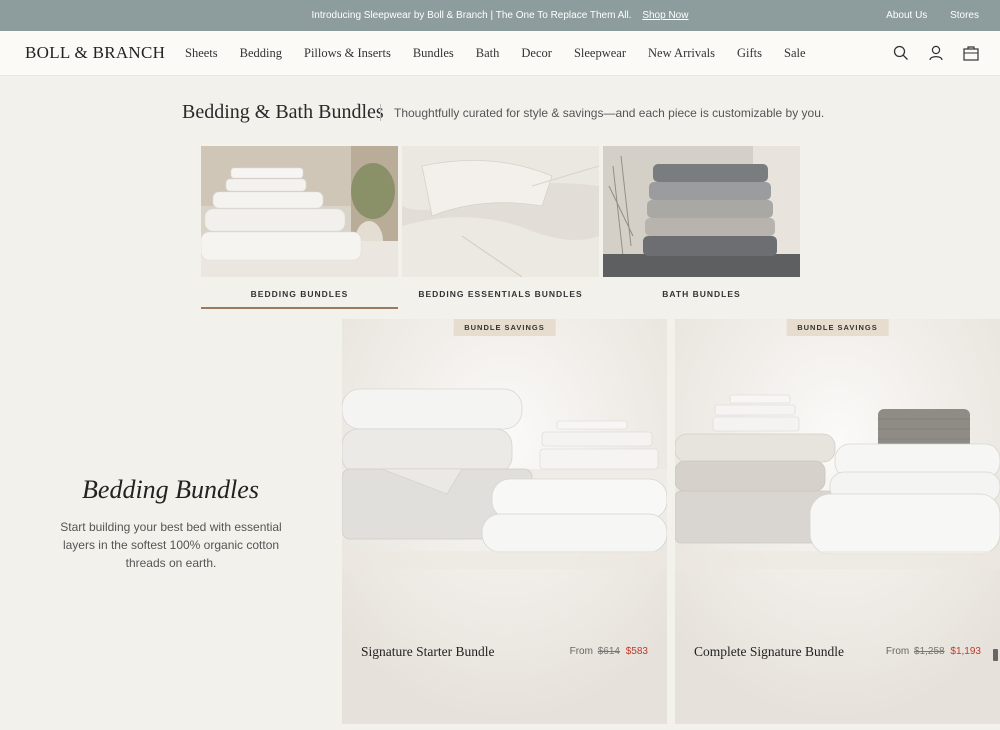  I want to click on nav-item-pillows: Pillows & Inserts, so click(347, 53).